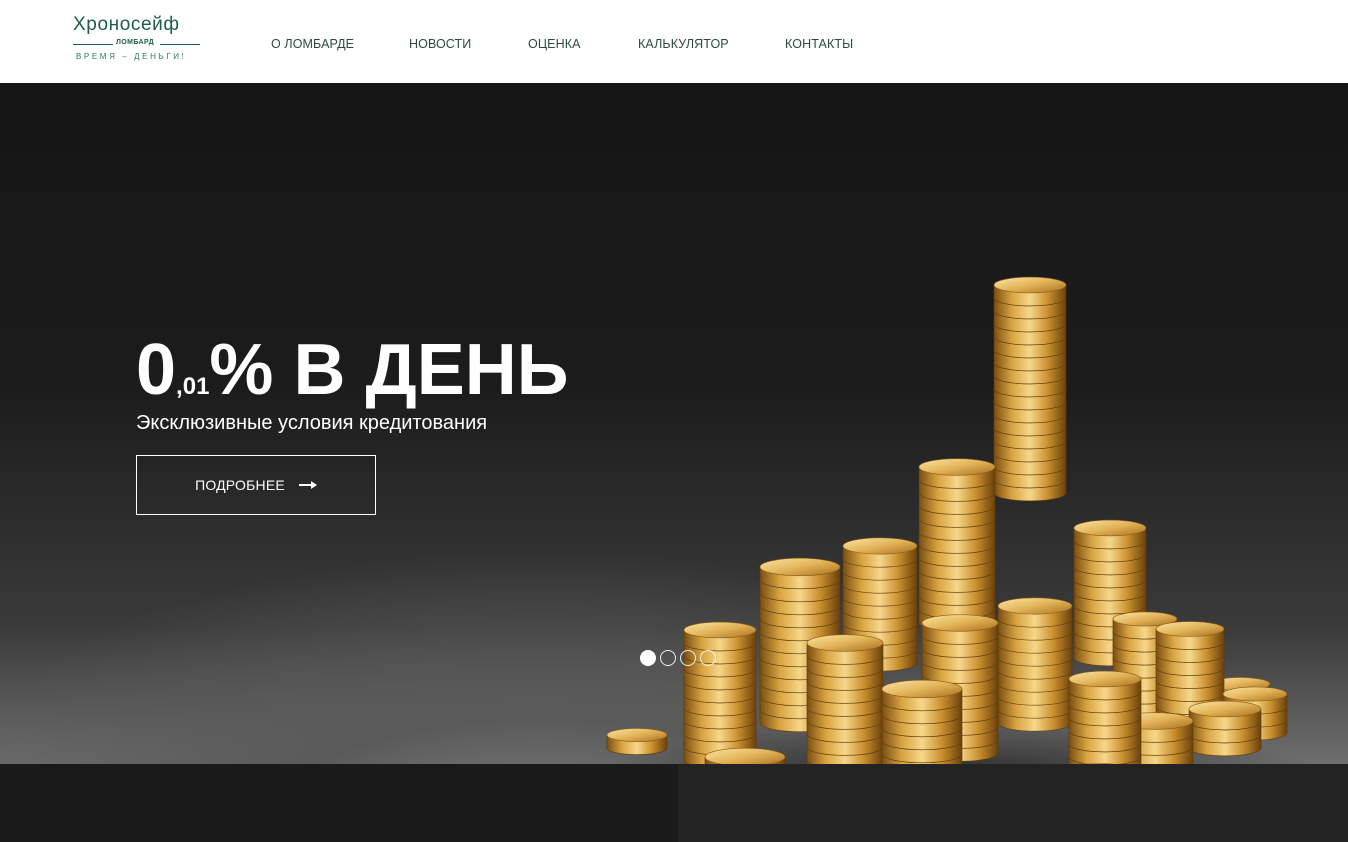 The width and height of the screenshot is (1348, 842). Describe the element at coordinates (307, 485) in the screenshot. I see `arrow-right-icon` at that location.